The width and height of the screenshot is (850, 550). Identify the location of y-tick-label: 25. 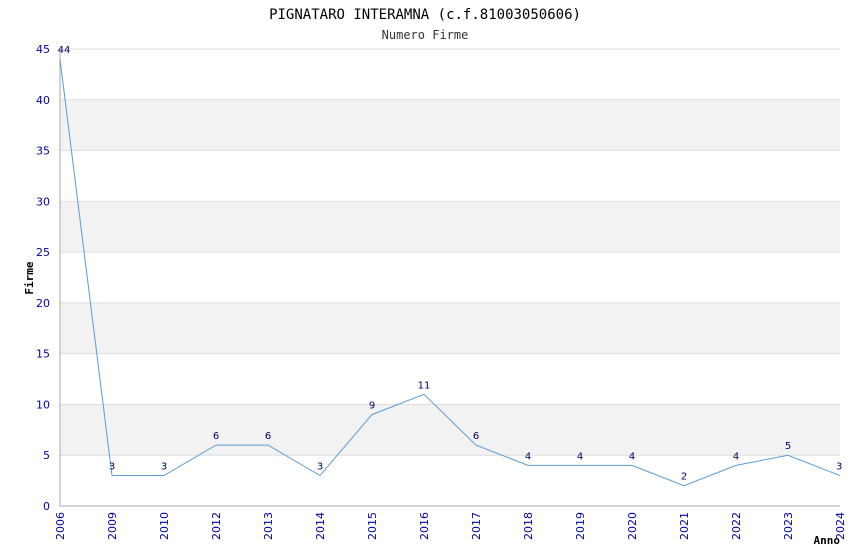
(43, 252).